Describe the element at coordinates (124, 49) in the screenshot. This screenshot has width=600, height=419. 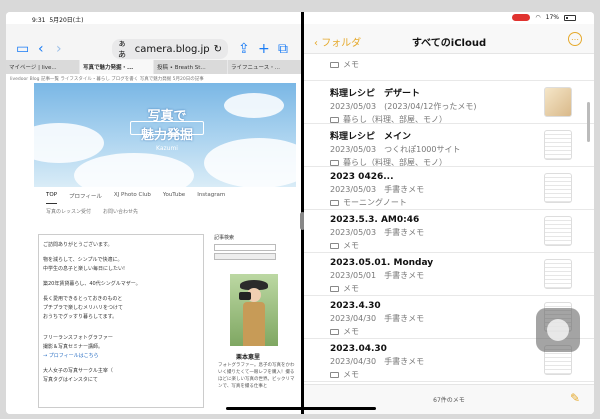
I see `reader-aa-button: ぁあ` at that location.